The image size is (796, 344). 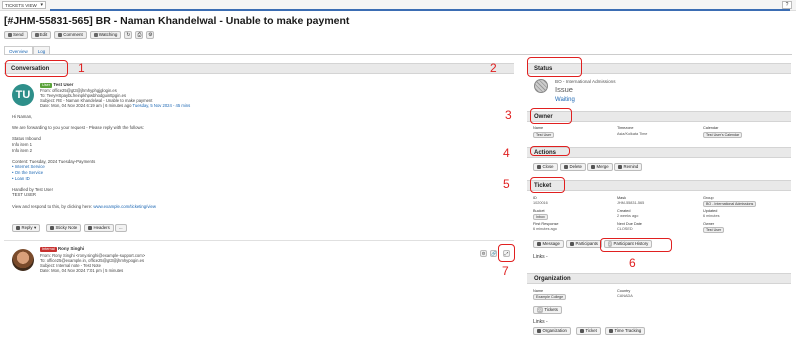 What do you see at coordinates (16, 35) in the screenshot?
I see `send-button: Send` at bounding box center [16, 35].